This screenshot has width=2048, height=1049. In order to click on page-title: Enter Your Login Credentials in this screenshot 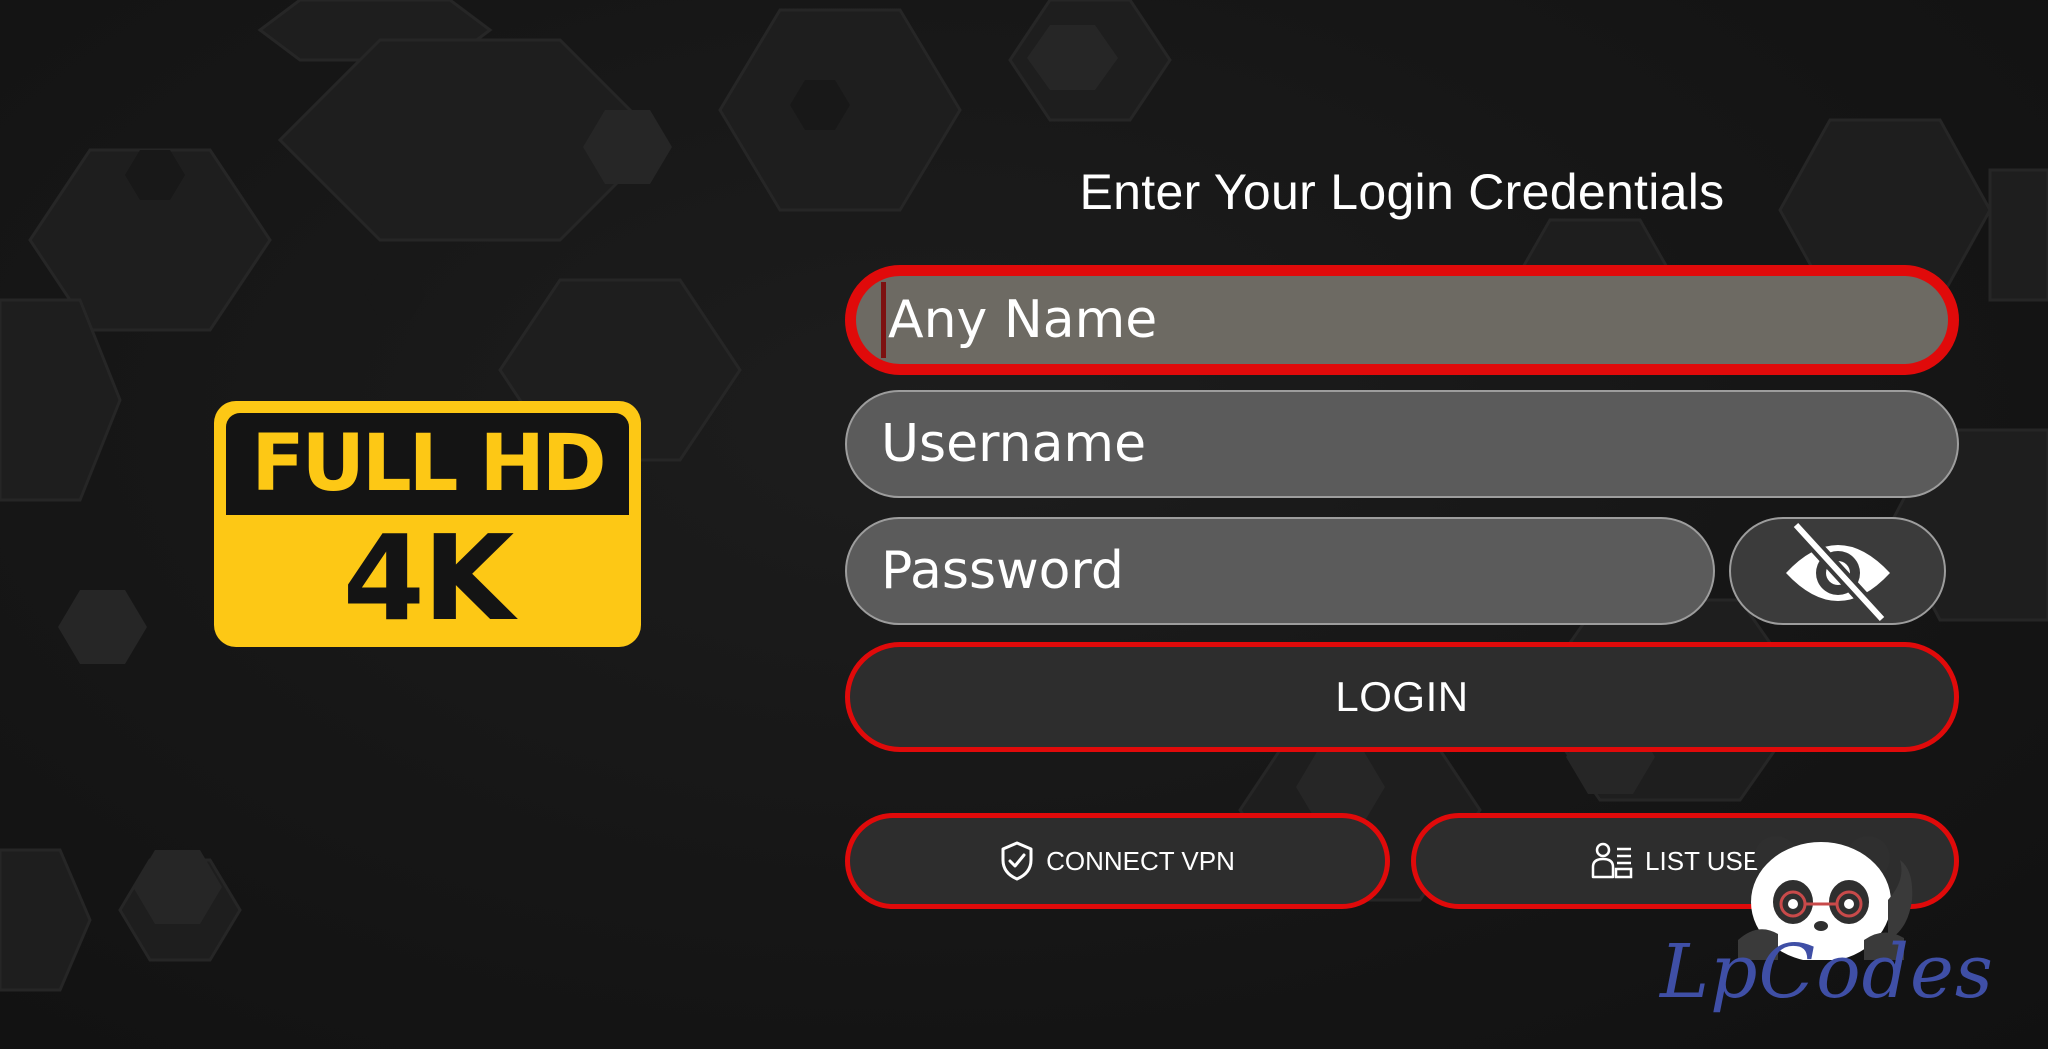, I will do `click(1402, 192)`.